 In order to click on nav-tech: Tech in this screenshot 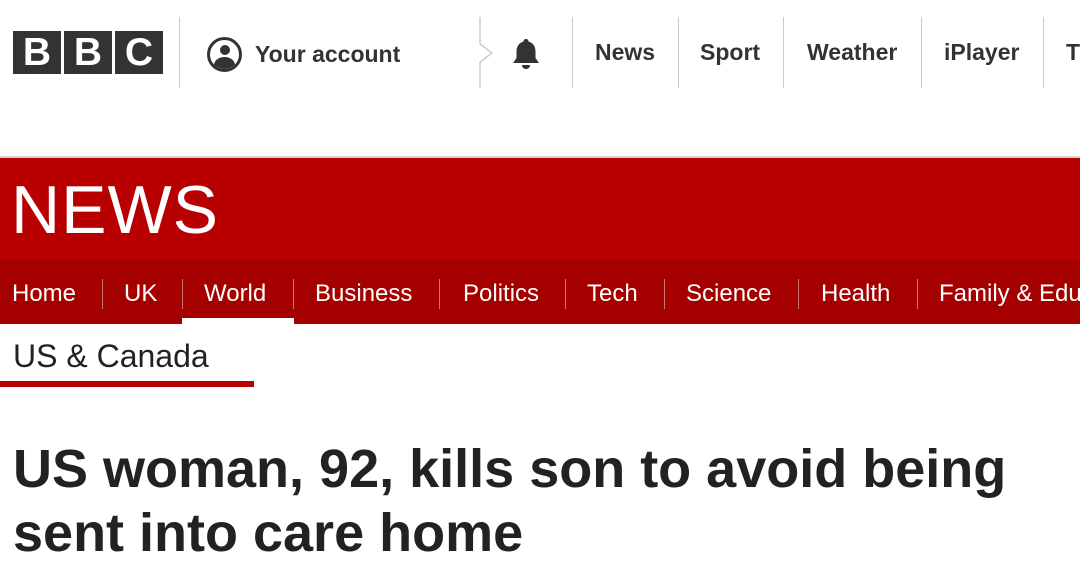, I will do `click(612, 292)`.